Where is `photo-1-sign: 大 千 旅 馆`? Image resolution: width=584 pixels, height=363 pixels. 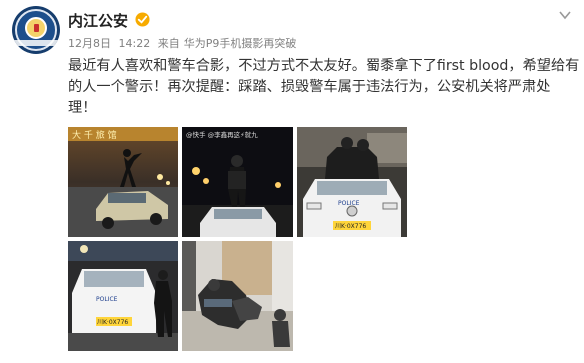
photo-1-sign: 大 千 旅 馆 is located at coordinates (94, 135).